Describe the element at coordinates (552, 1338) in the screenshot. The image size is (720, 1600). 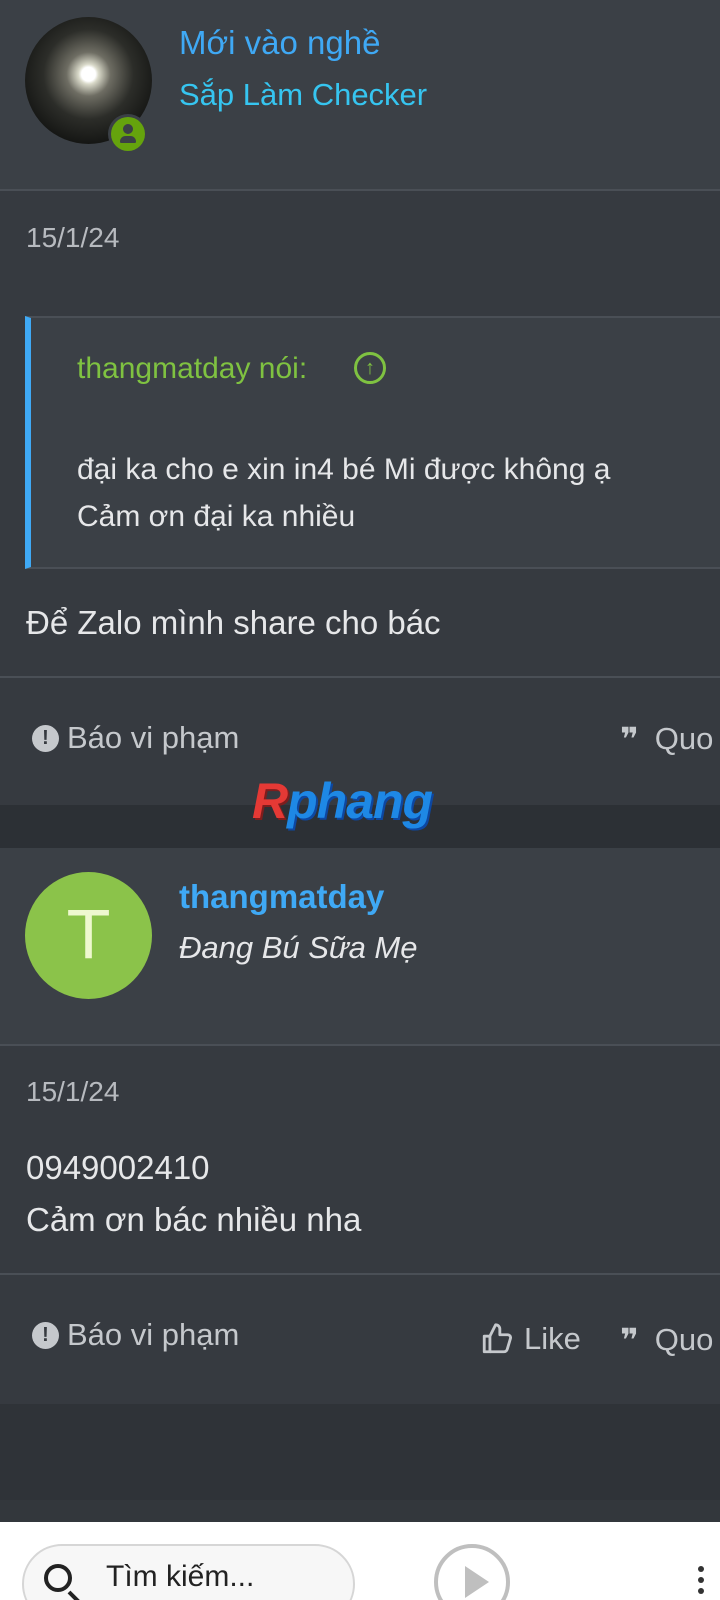
I see `like-label: Like` at that location.